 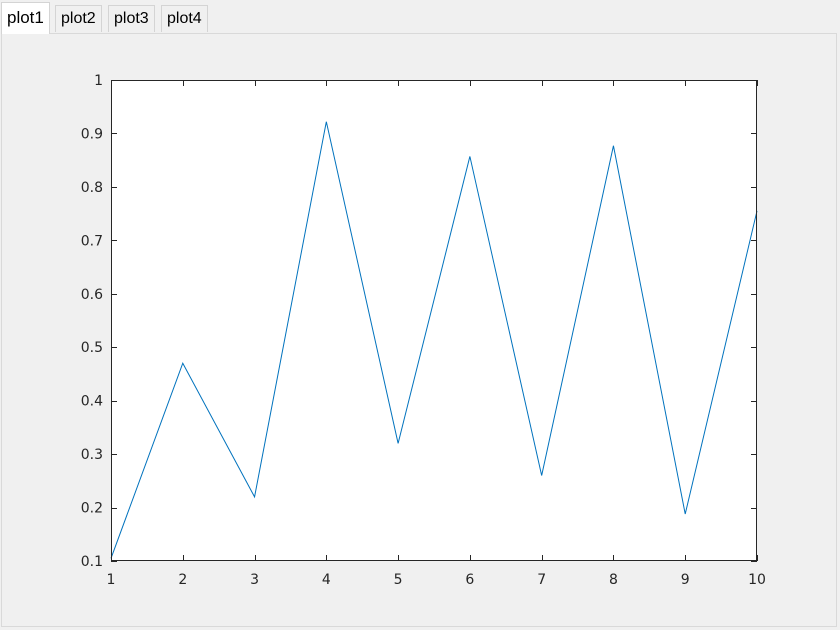 I want to click on x-tick-label: 7, so click(x=541, y=580).